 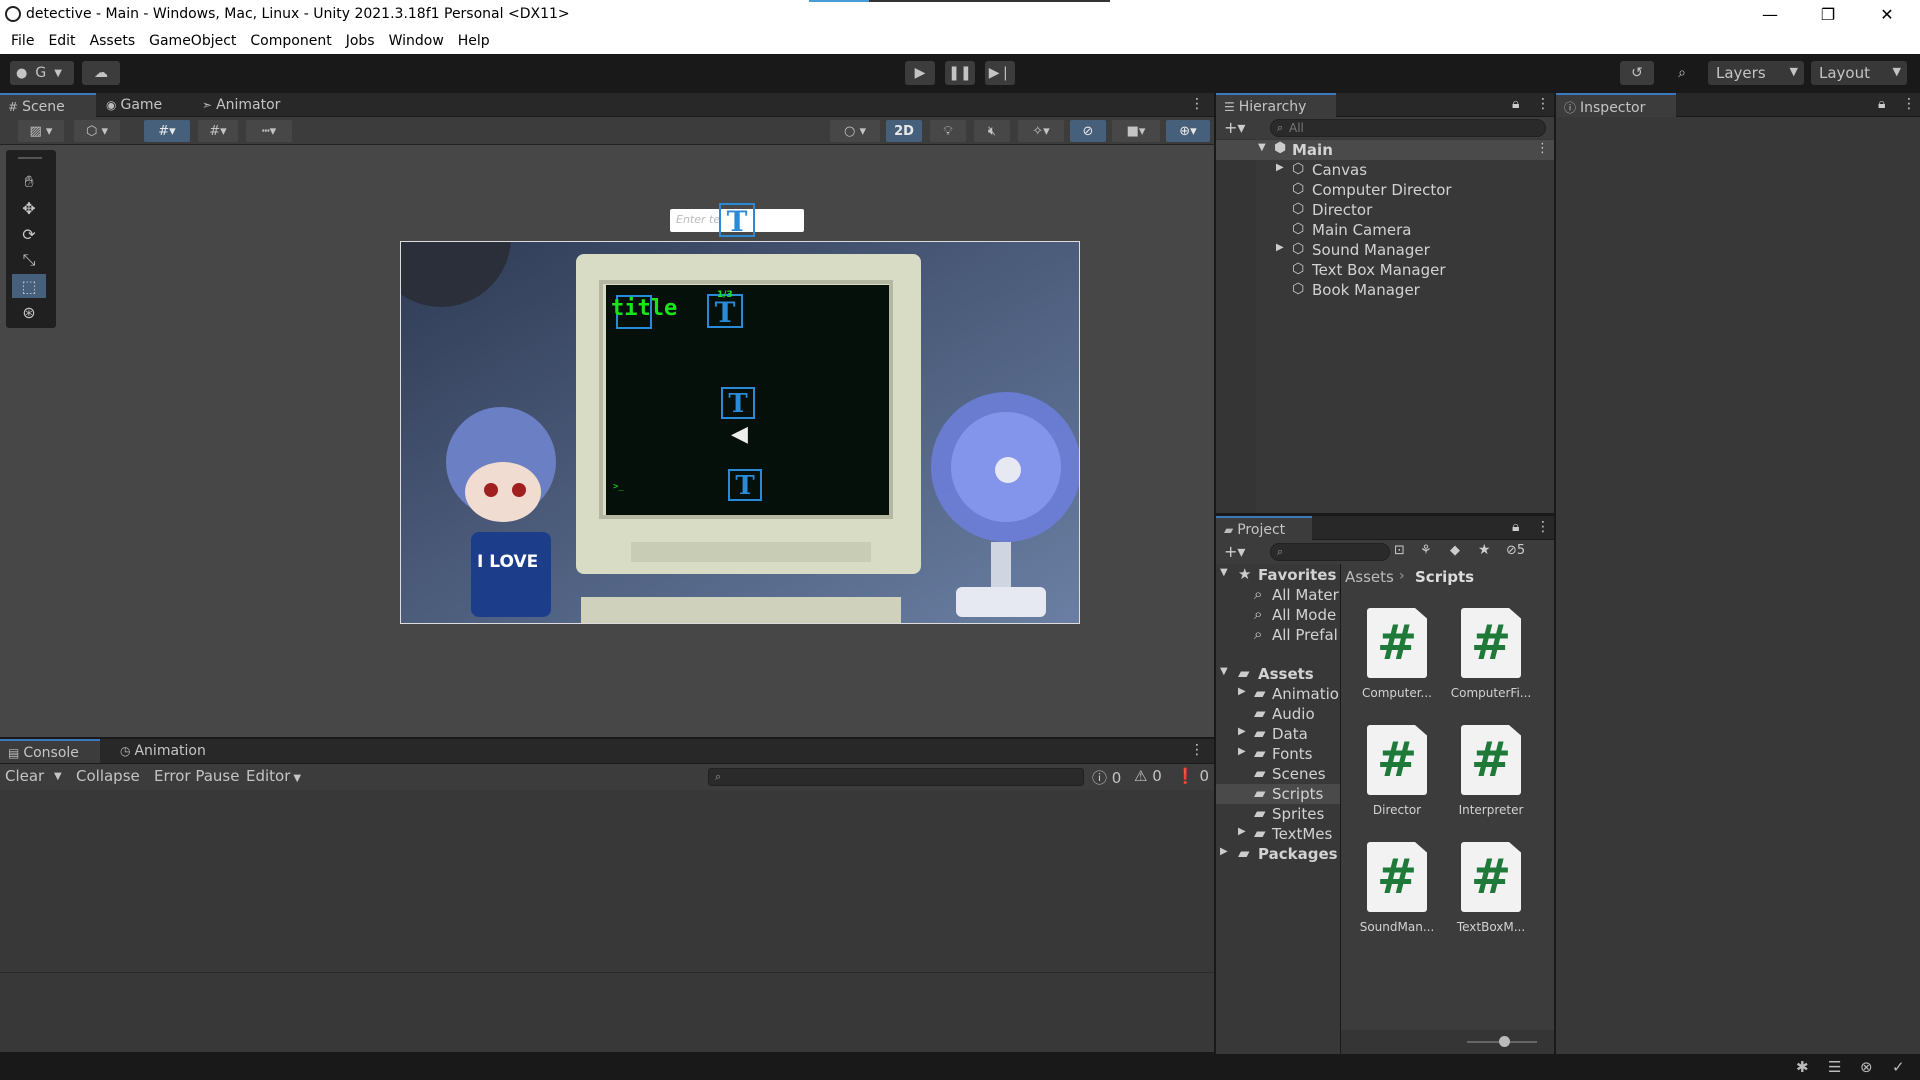 I want to click on layers-dropdown: Layers ▼, so click(x=1756, y=73).